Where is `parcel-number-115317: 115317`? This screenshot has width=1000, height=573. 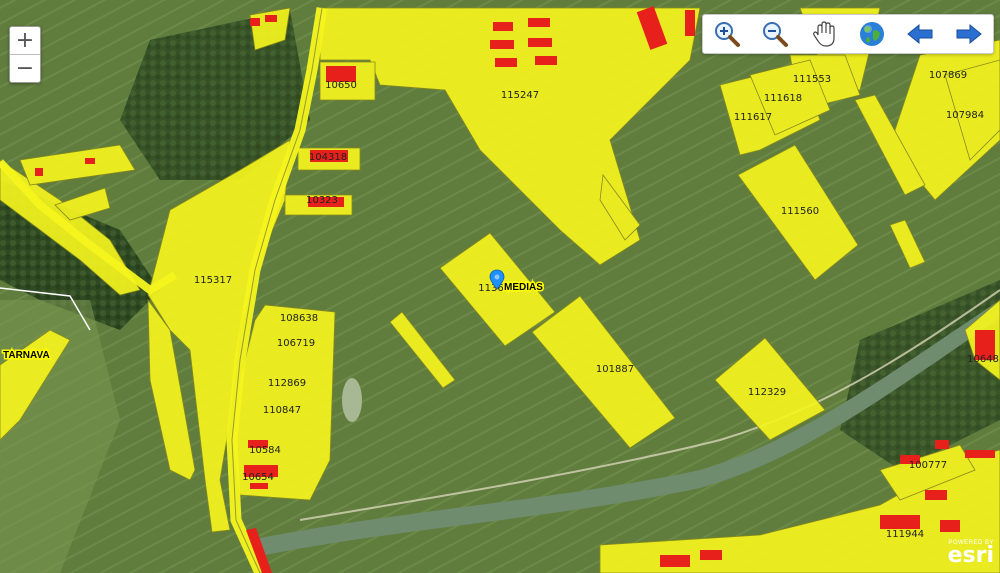
parcel-number-115317: 115317 is located at coordinates (213, 280).